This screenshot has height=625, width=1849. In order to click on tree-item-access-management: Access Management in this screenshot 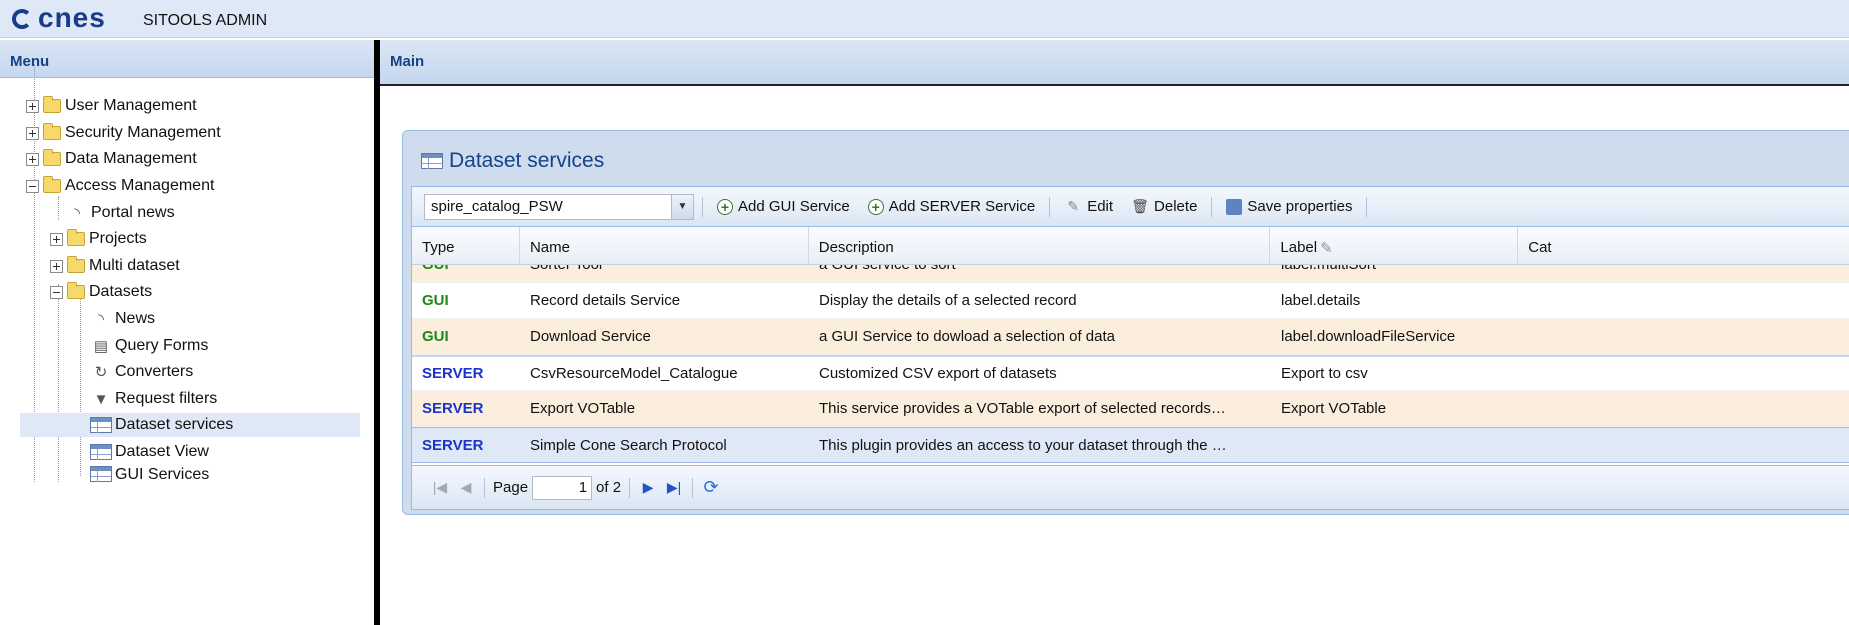, I will do `click(120, 186)`.